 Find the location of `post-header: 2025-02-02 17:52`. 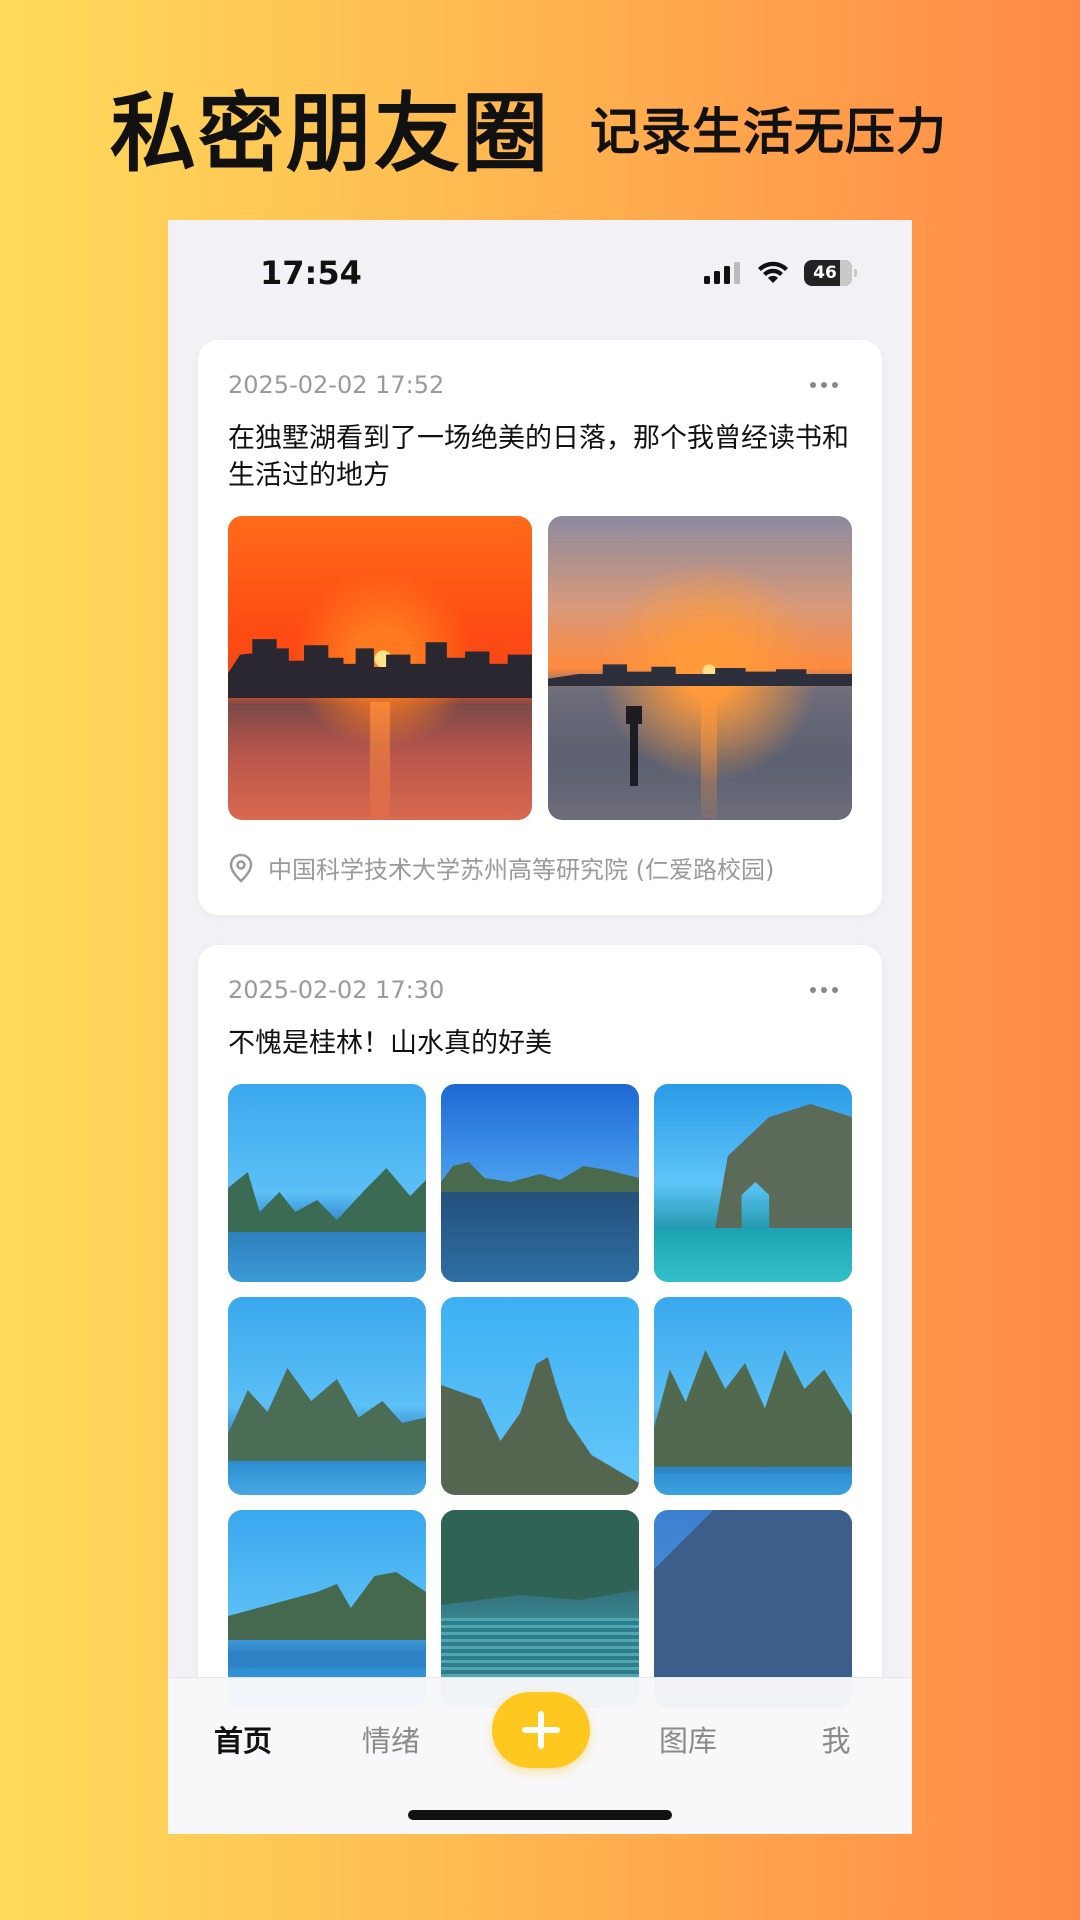

post-header: 2025-02-02 17:52 is located at coordinates (540, 385).